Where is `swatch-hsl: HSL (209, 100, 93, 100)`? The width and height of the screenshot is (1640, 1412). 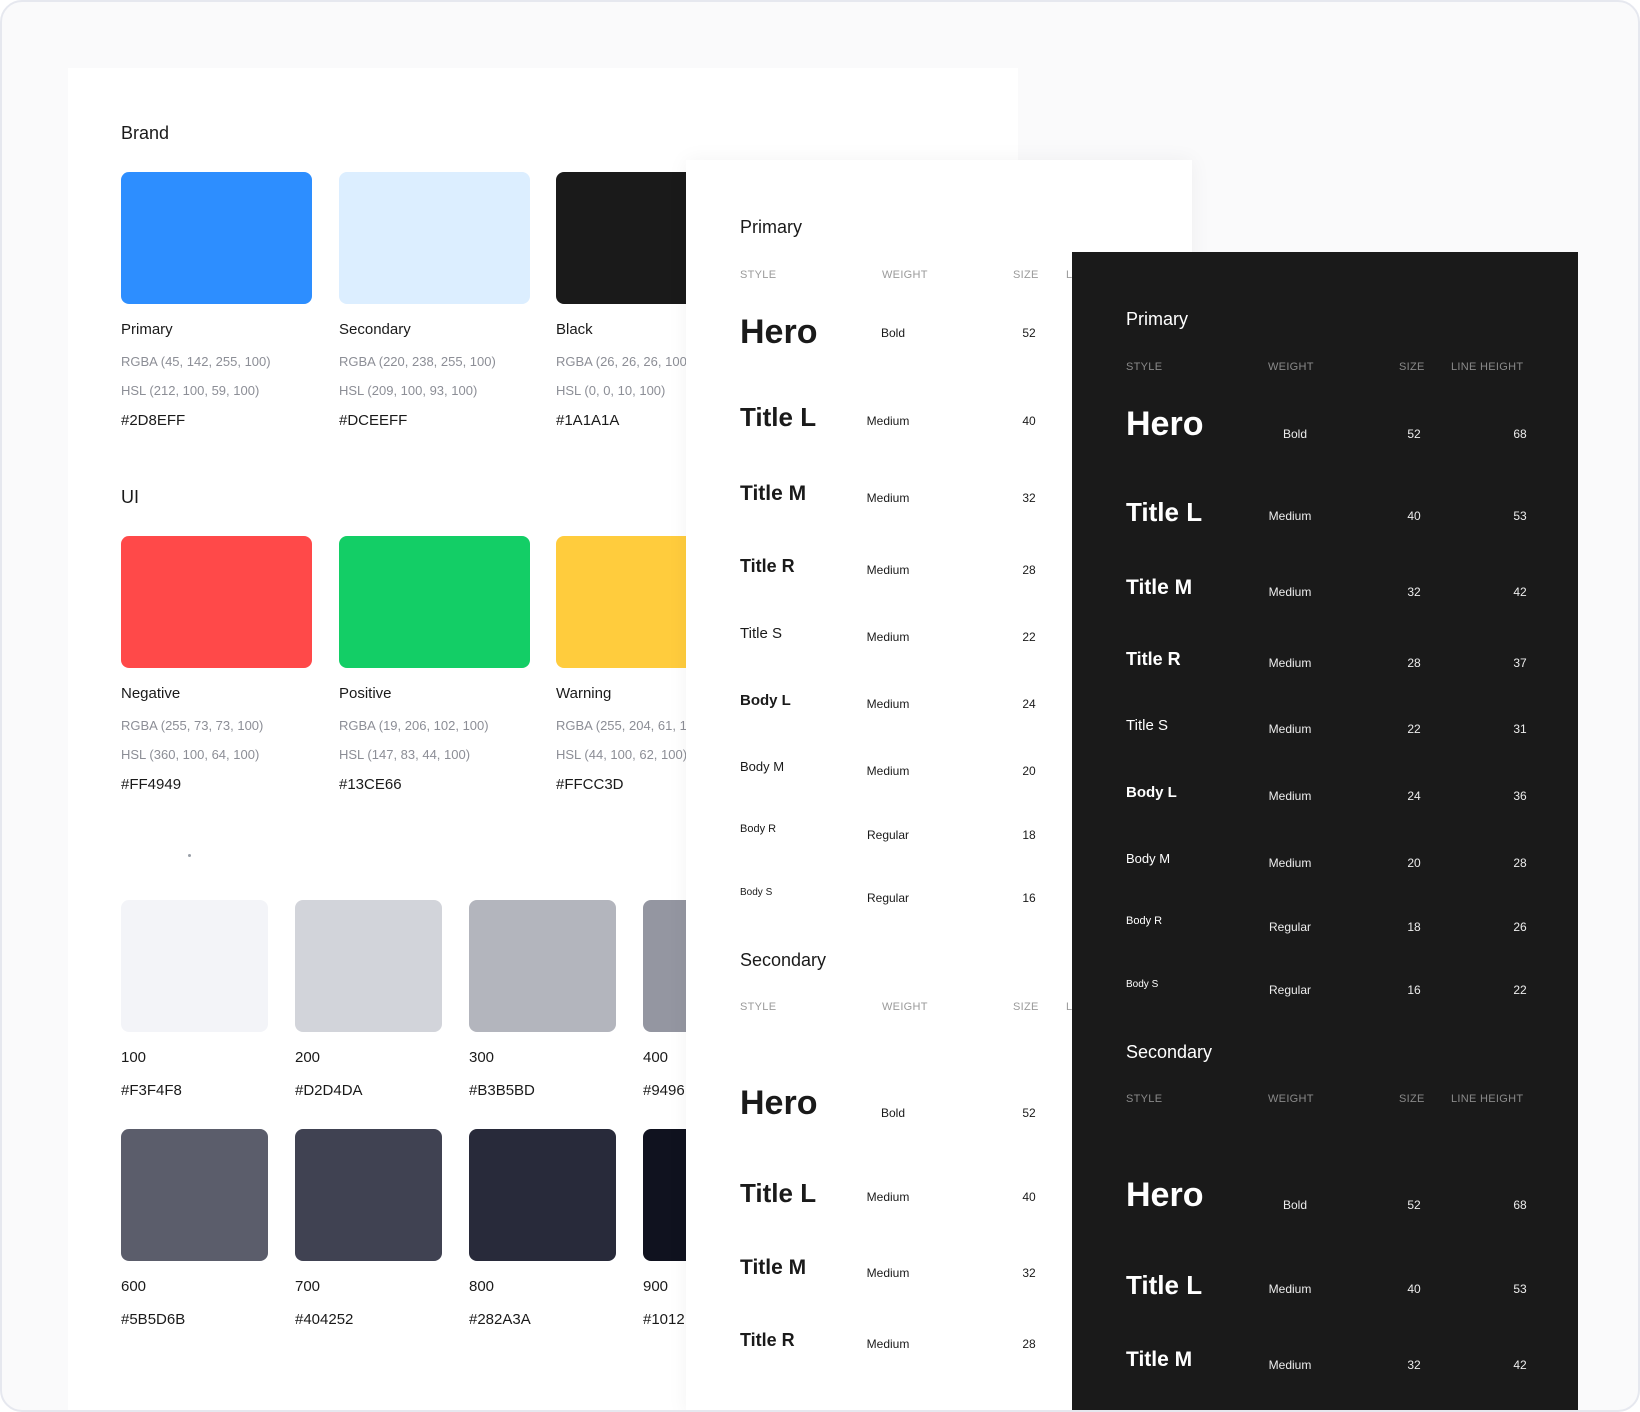
swatch-hsl: HSL (209, 100, 93, 100) is located at coordinates (408, 390).